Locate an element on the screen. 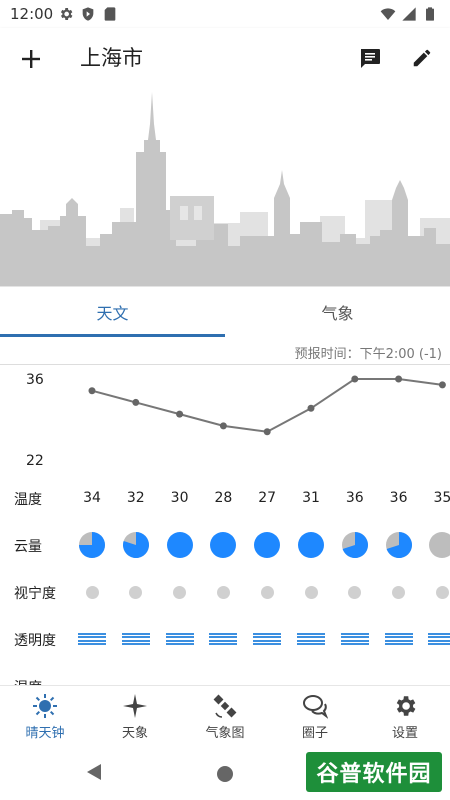 This screenshot has height=800, width=450. sun-icon is located at coordinates (45, 706).